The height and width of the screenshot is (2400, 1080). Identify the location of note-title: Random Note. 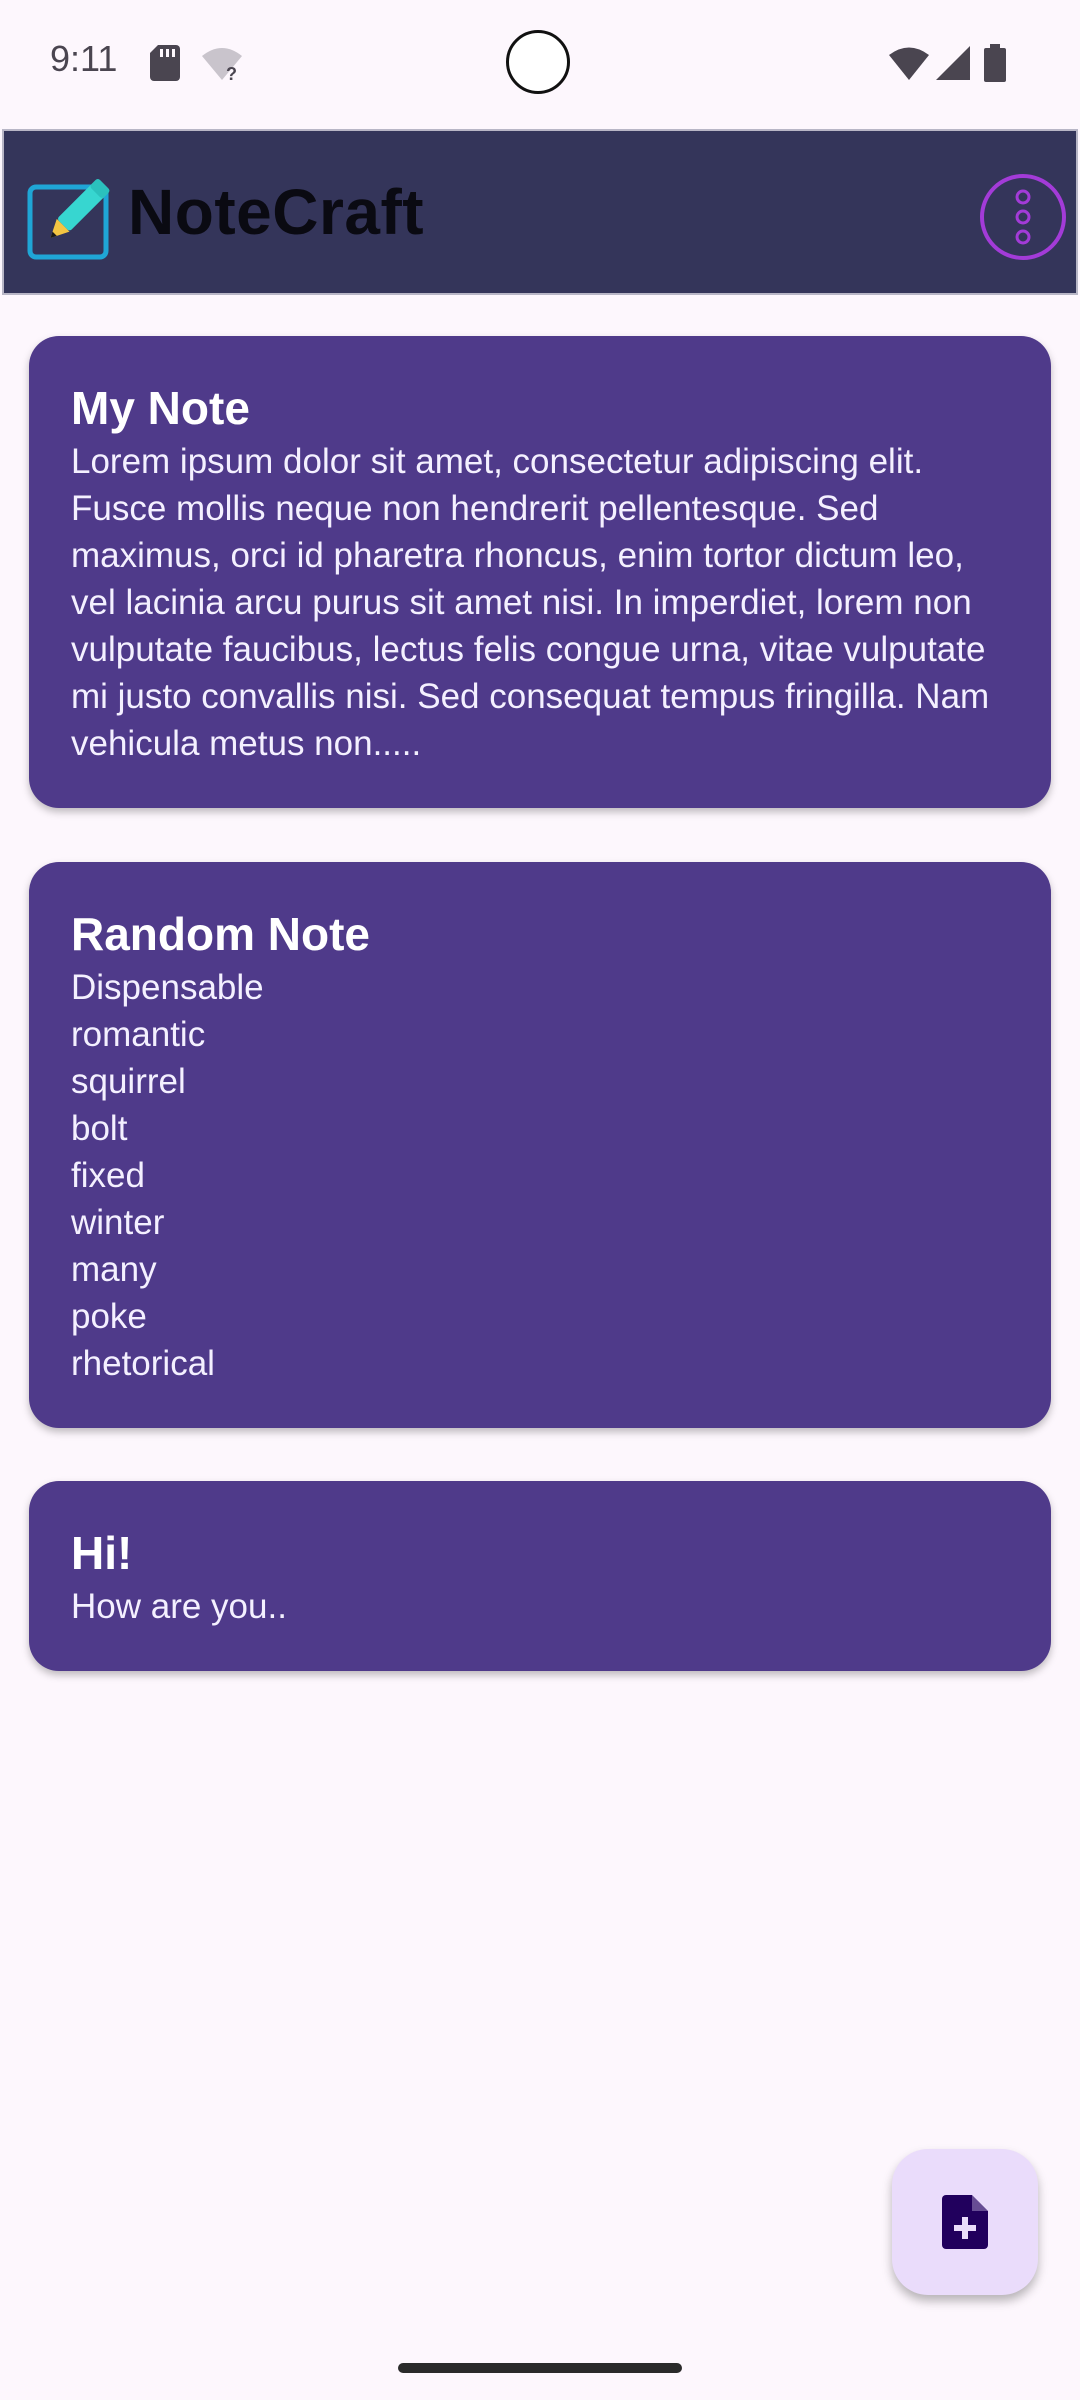
(220, 934).